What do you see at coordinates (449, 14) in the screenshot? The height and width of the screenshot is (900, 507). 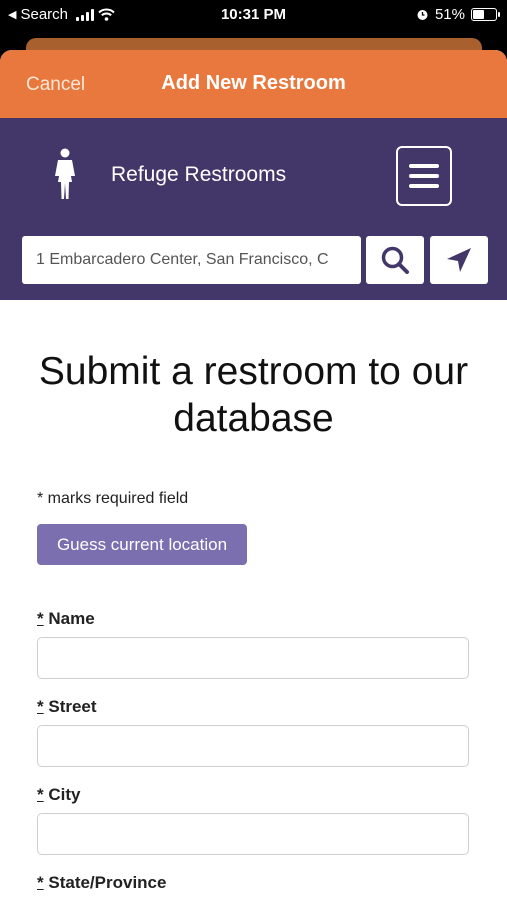 I see `battery-percent: 51%` at bounding box center [449, 14].